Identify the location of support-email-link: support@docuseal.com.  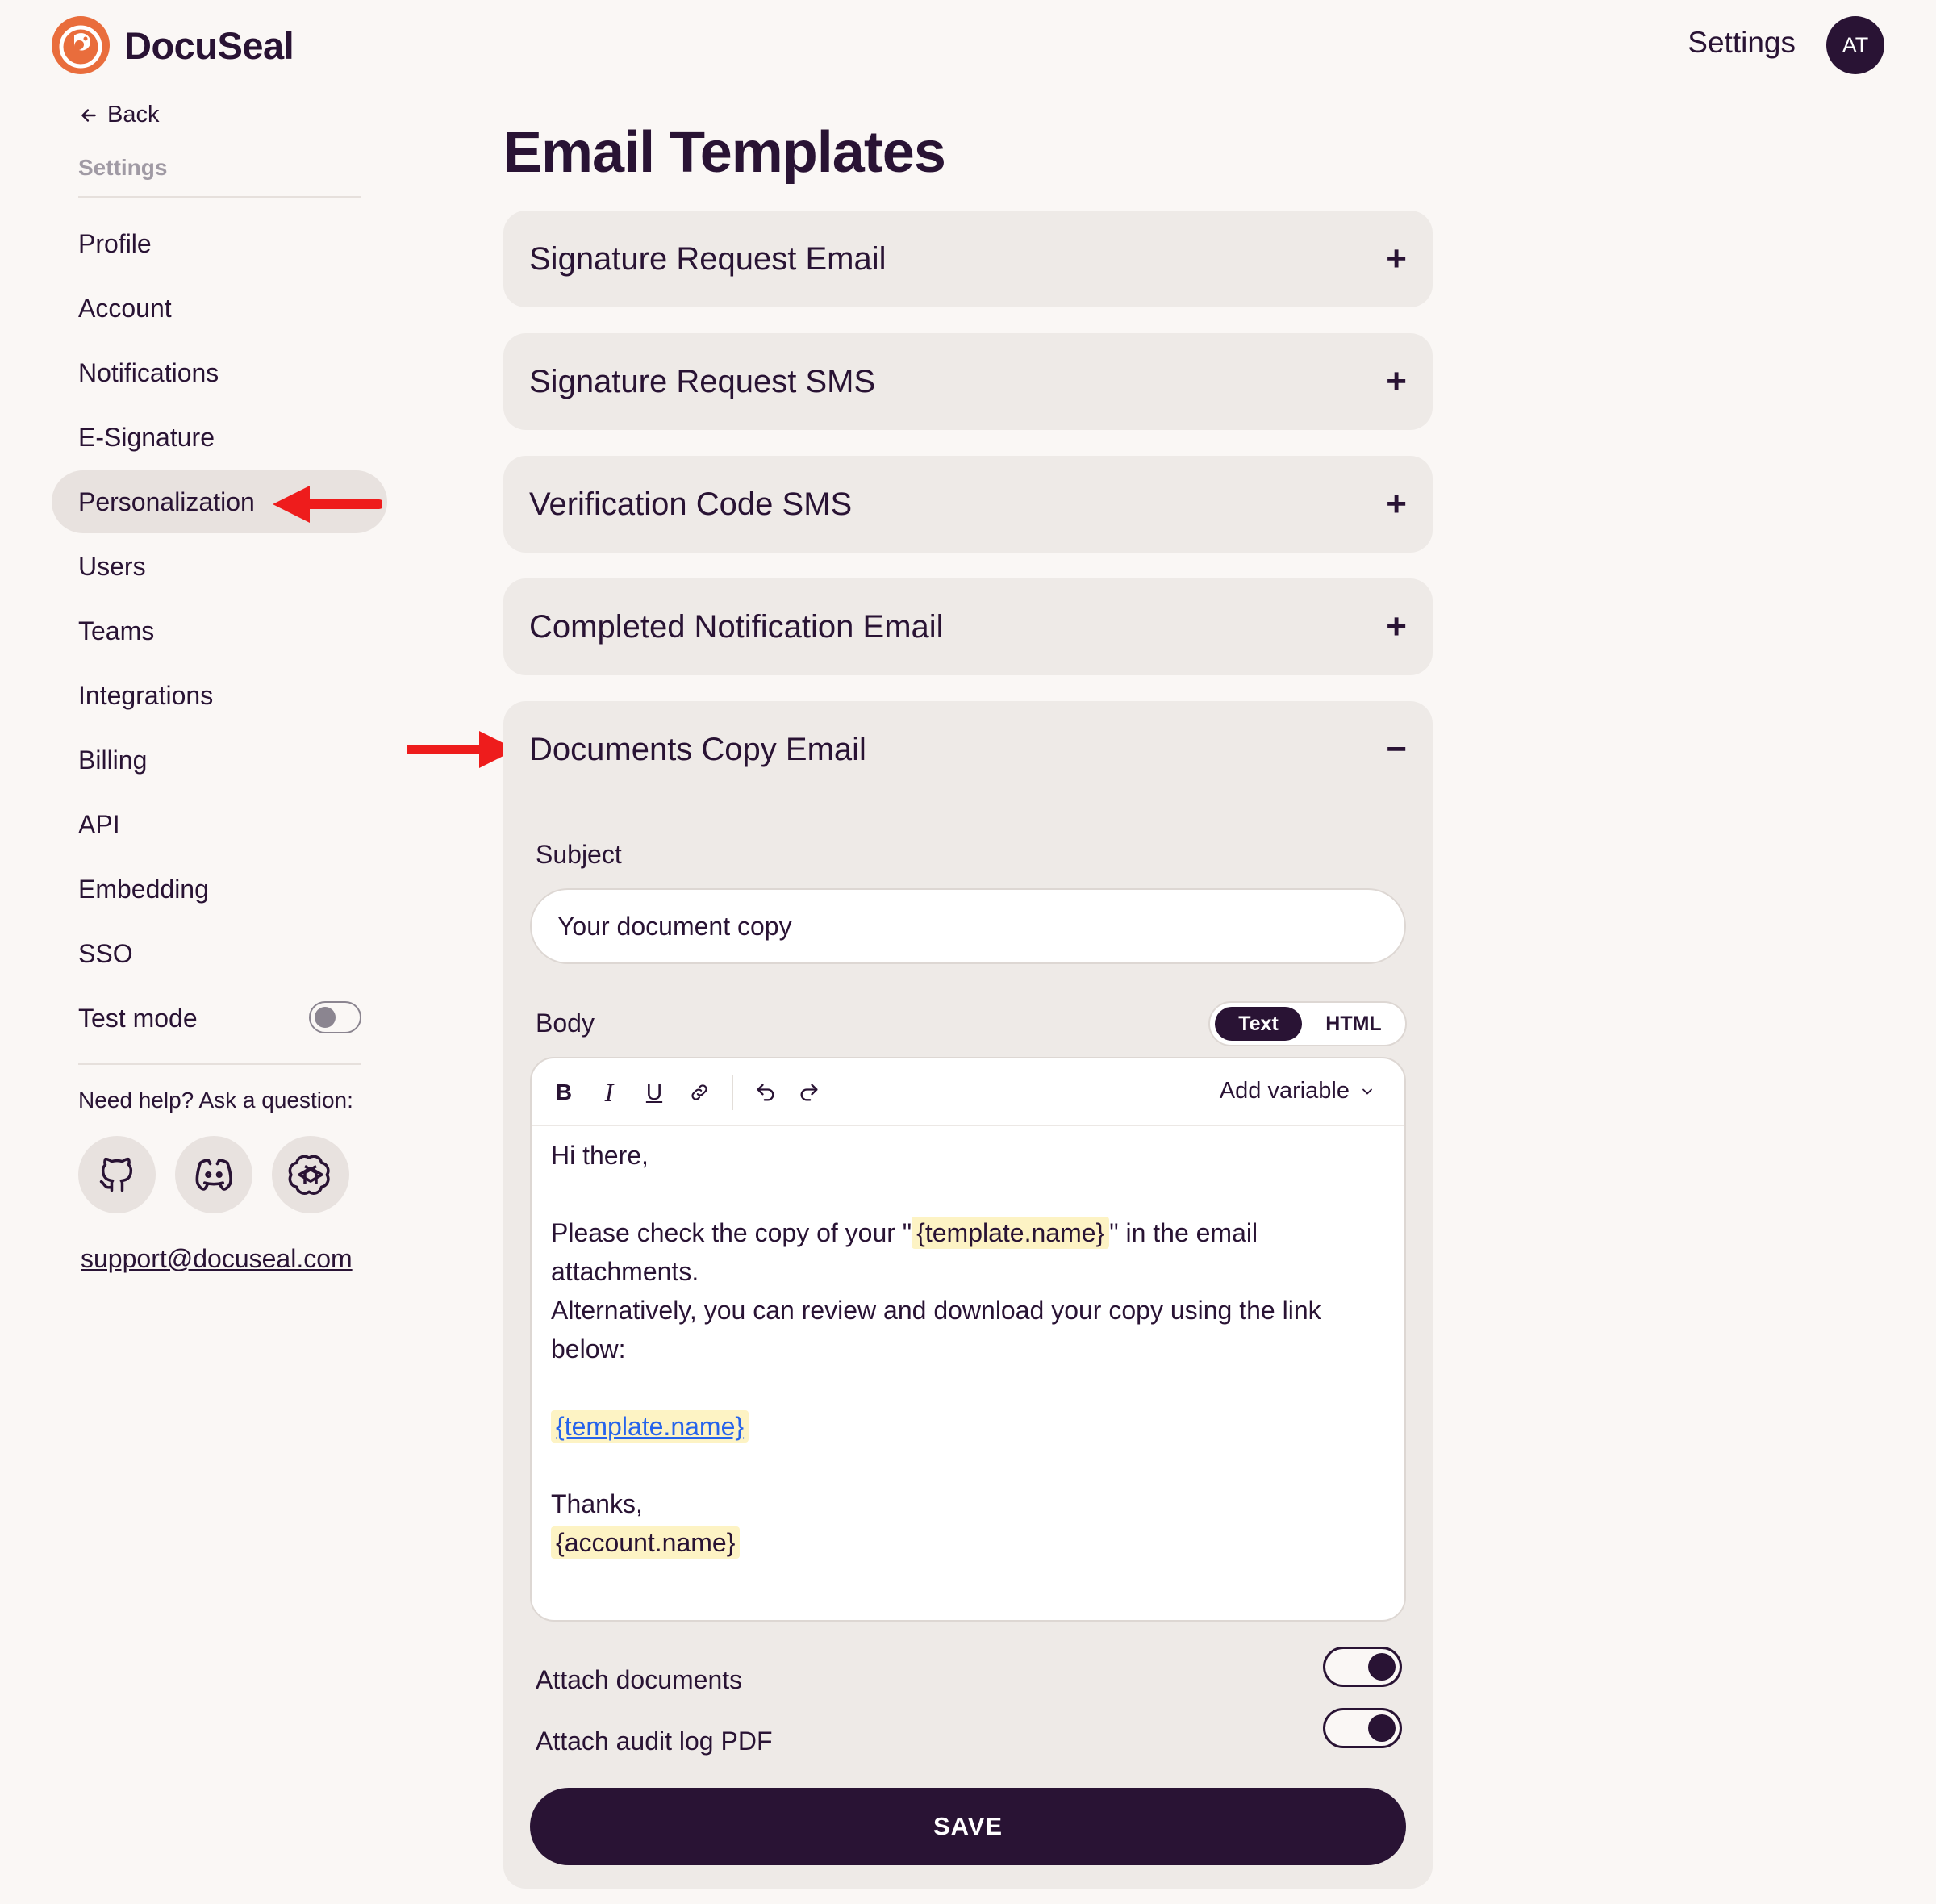
(217, 1259).